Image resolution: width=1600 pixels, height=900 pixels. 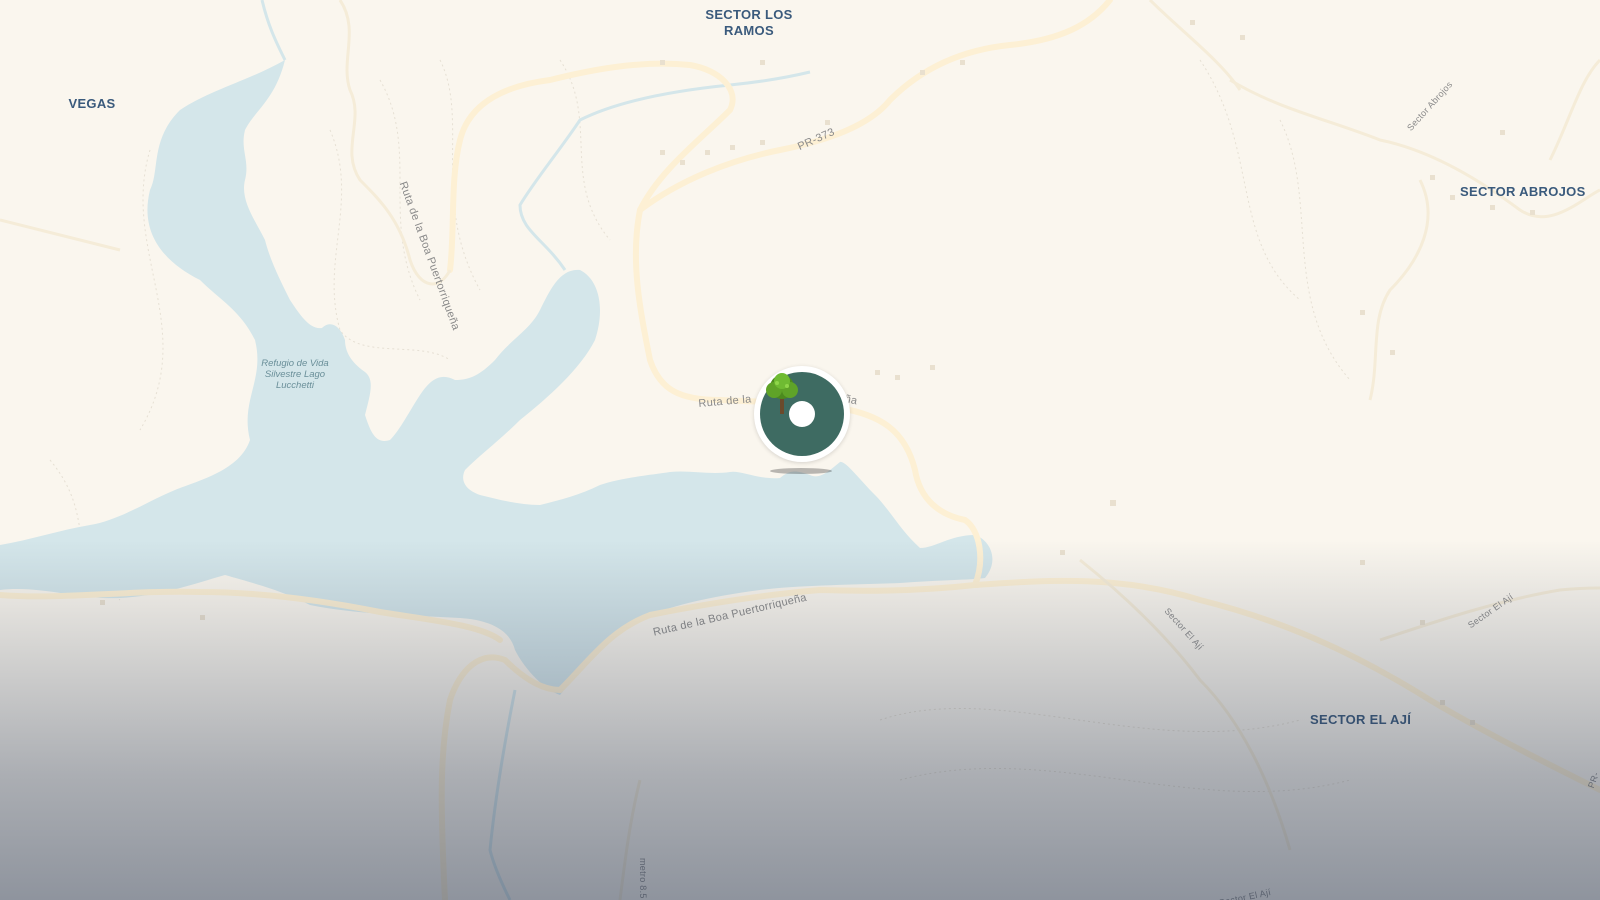 What do you see at coordinates (1361, 719) in the screenshot?
I see `place-label-sector-el-aji: SECTOR EL AJÍ` at bounding box center [1361, 719].